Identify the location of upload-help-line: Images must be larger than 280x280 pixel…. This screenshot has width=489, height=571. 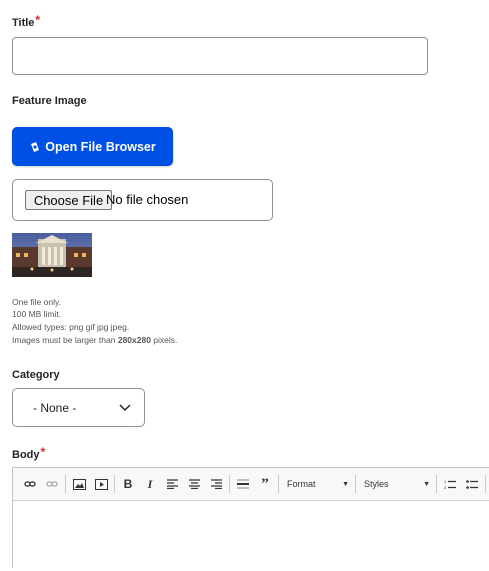
(94, 340).